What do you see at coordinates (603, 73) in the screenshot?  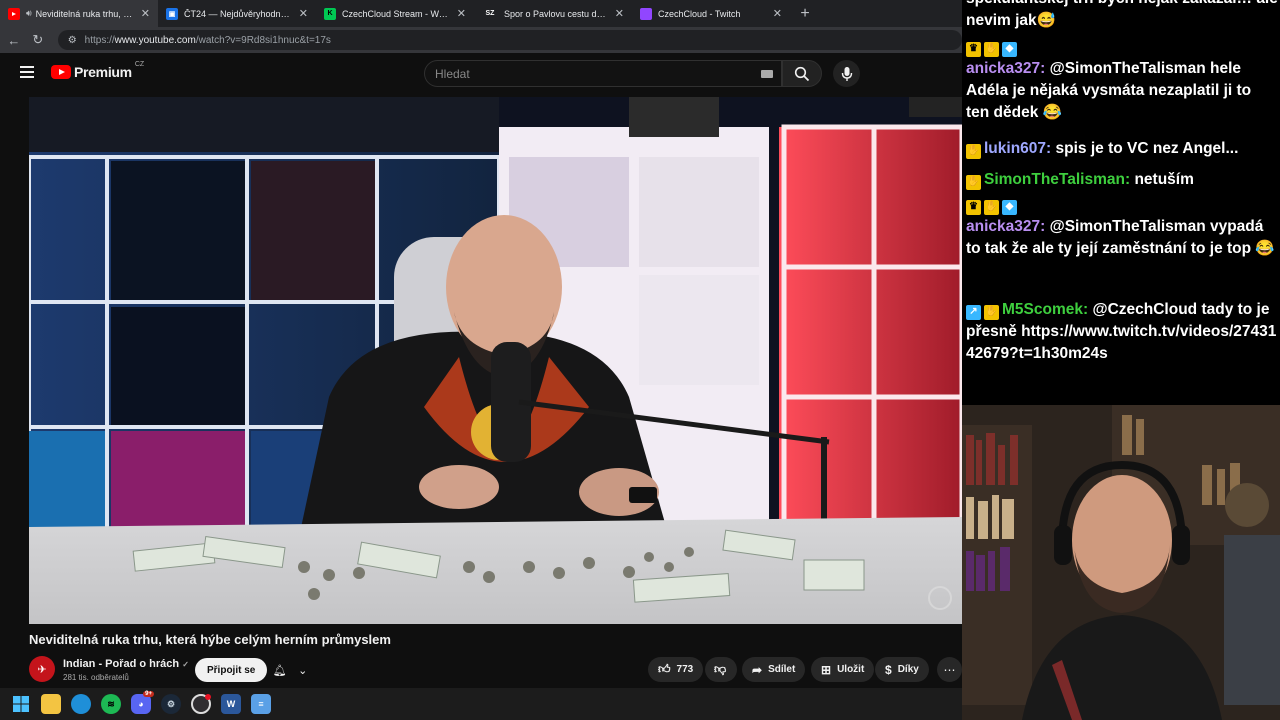 I see `search-input: Hledat` at bounding box center [603, 73].